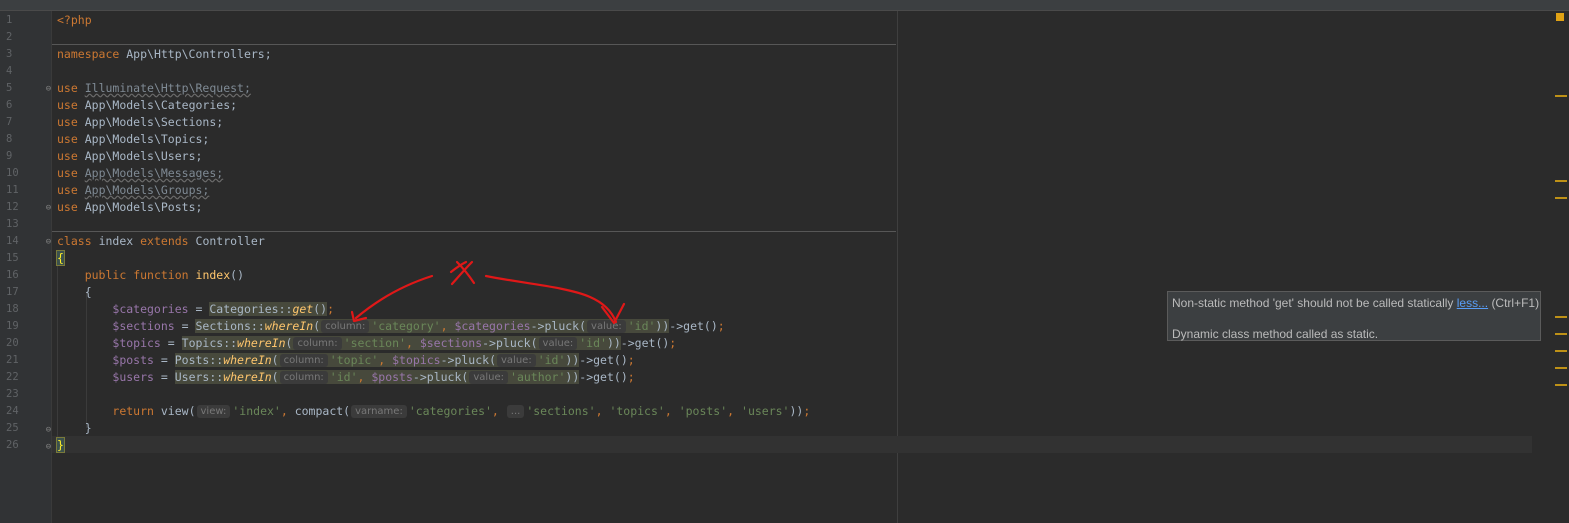  I want to click on line-number: 23, so click(16, 394).